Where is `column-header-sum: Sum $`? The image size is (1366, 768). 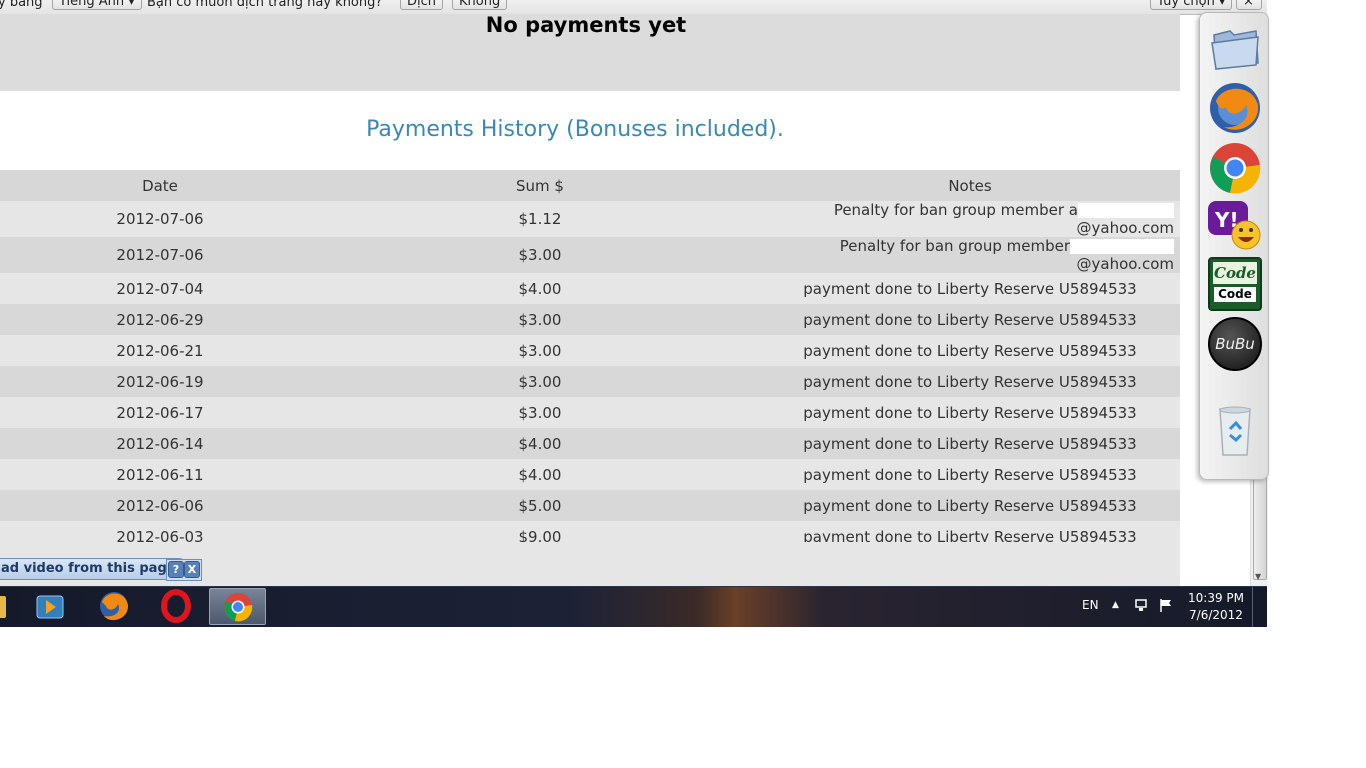
column-header-sum: Sum $ is located at coordinates (540, 185).